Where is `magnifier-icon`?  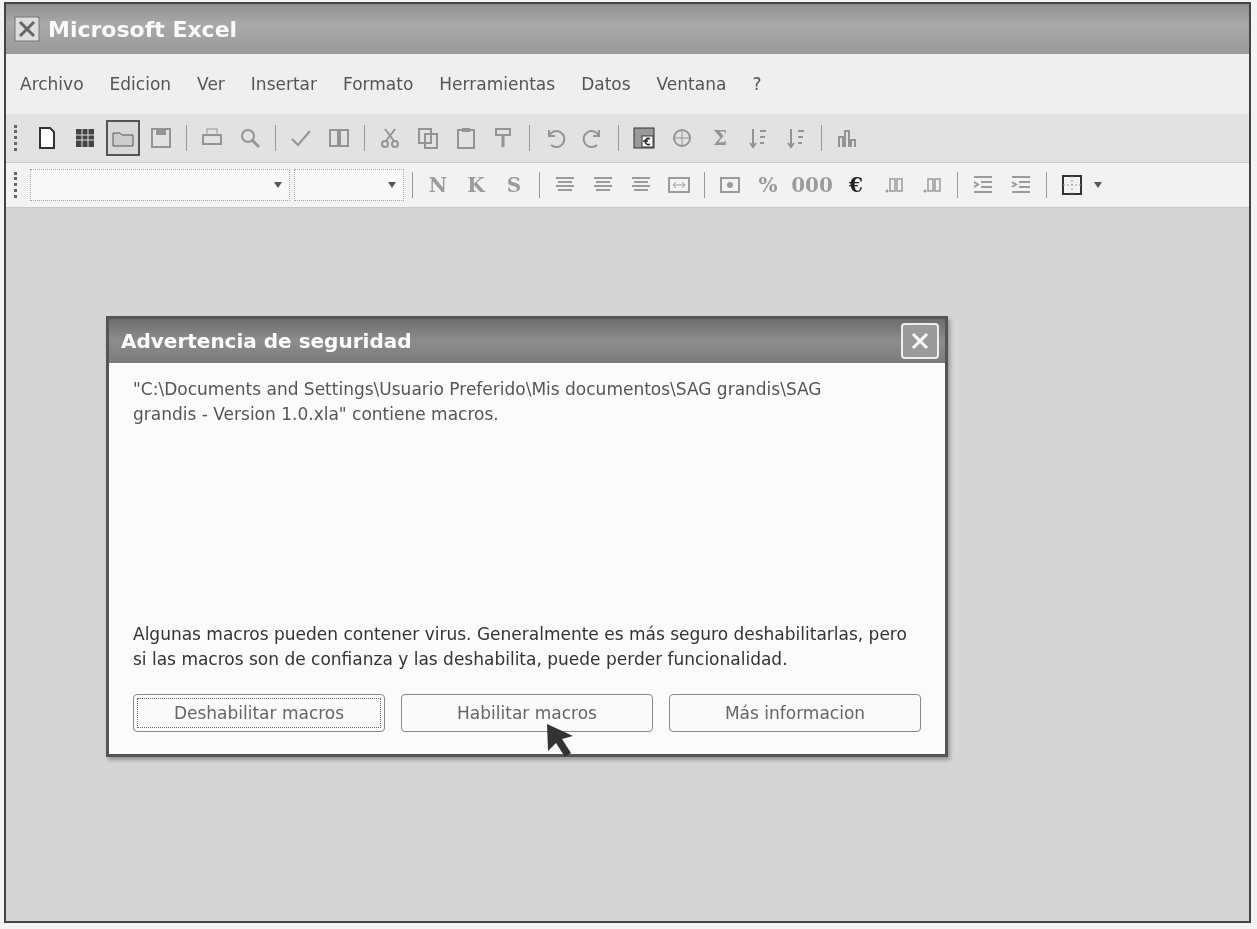
magnifier-icon is located at coordinates (250, 138).